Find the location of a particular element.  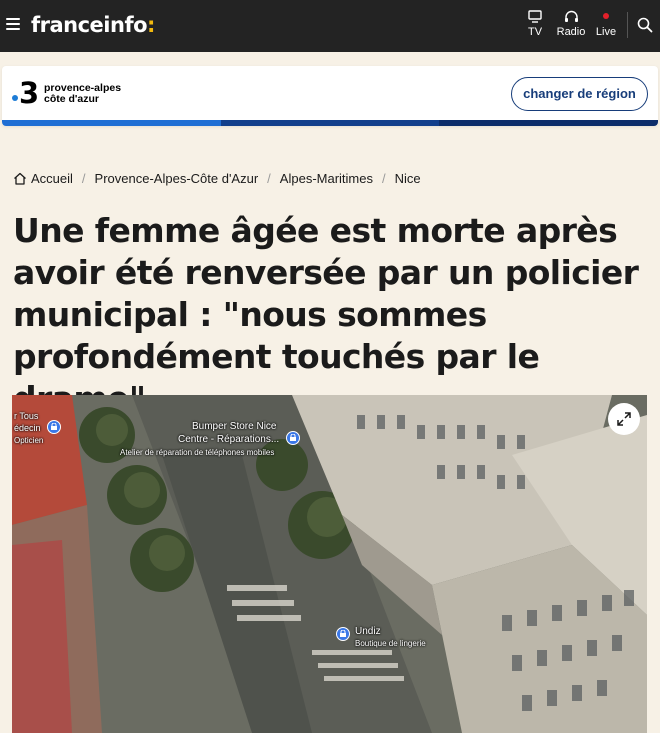

region-color-stripes is located at coordinates (330, 123).